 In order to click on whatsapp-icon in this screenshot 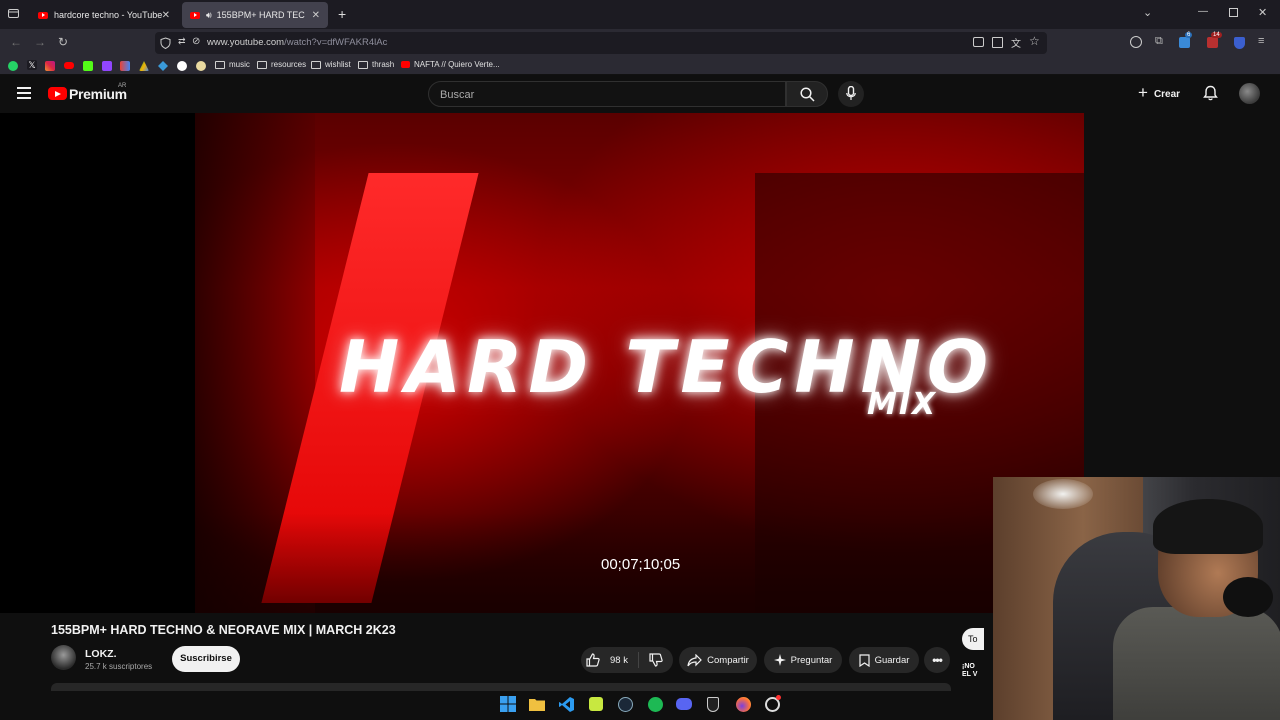, I will do `click(13, 66)`.